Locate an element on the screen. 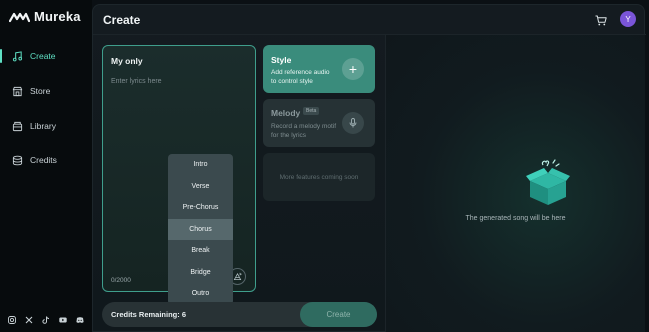 The height and width of the screenshot is (332, 649). app-logo: Mureka is located at coordinates (45, 16).